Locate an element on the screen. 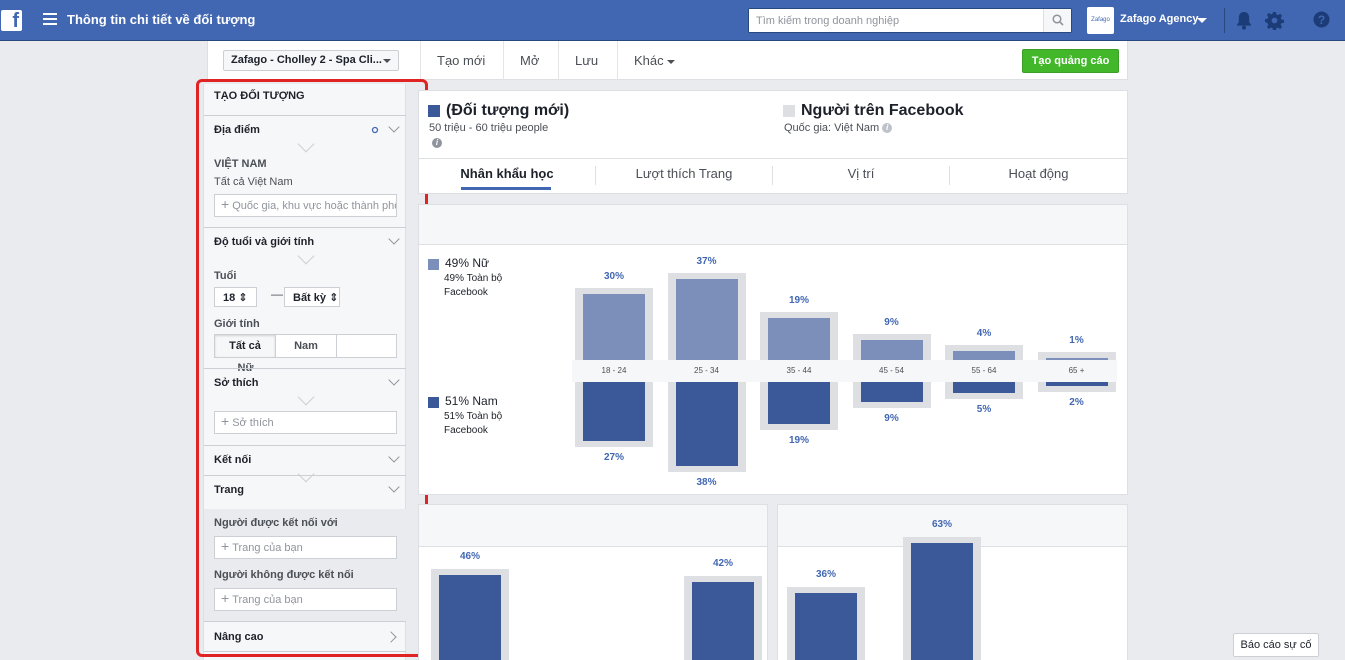  facebook-logo-icon: f is located at coordinates (11, 21).